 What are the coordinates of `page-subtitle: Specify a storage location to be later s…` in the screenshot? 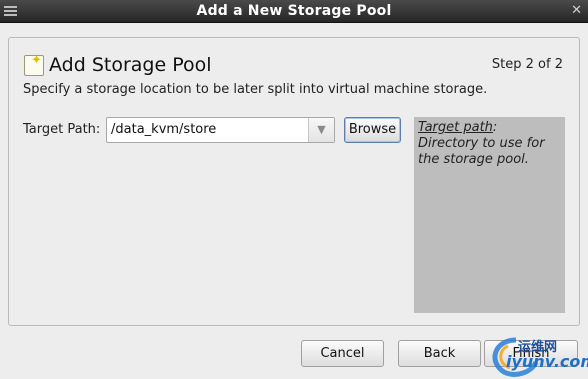 It's located at (255, 89).